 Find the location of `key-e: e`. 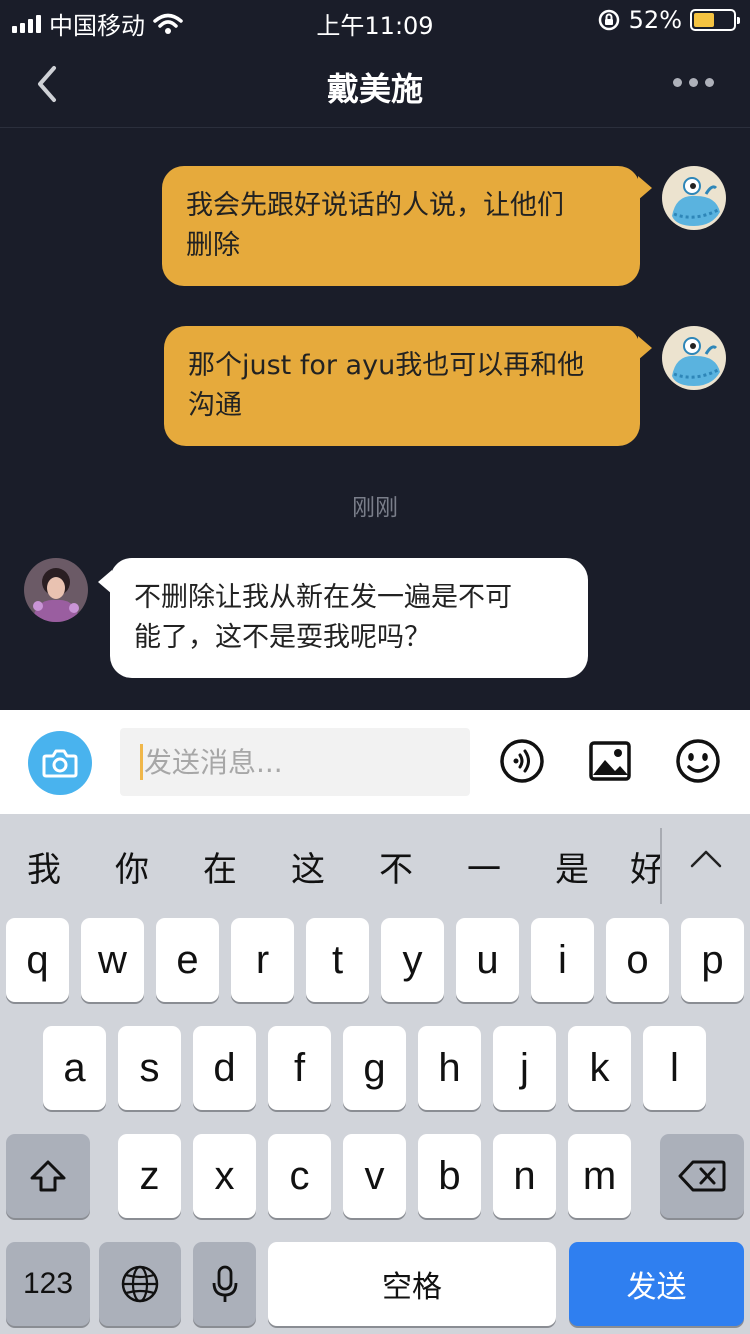

key-e: e is located at coordinates (187, 960).